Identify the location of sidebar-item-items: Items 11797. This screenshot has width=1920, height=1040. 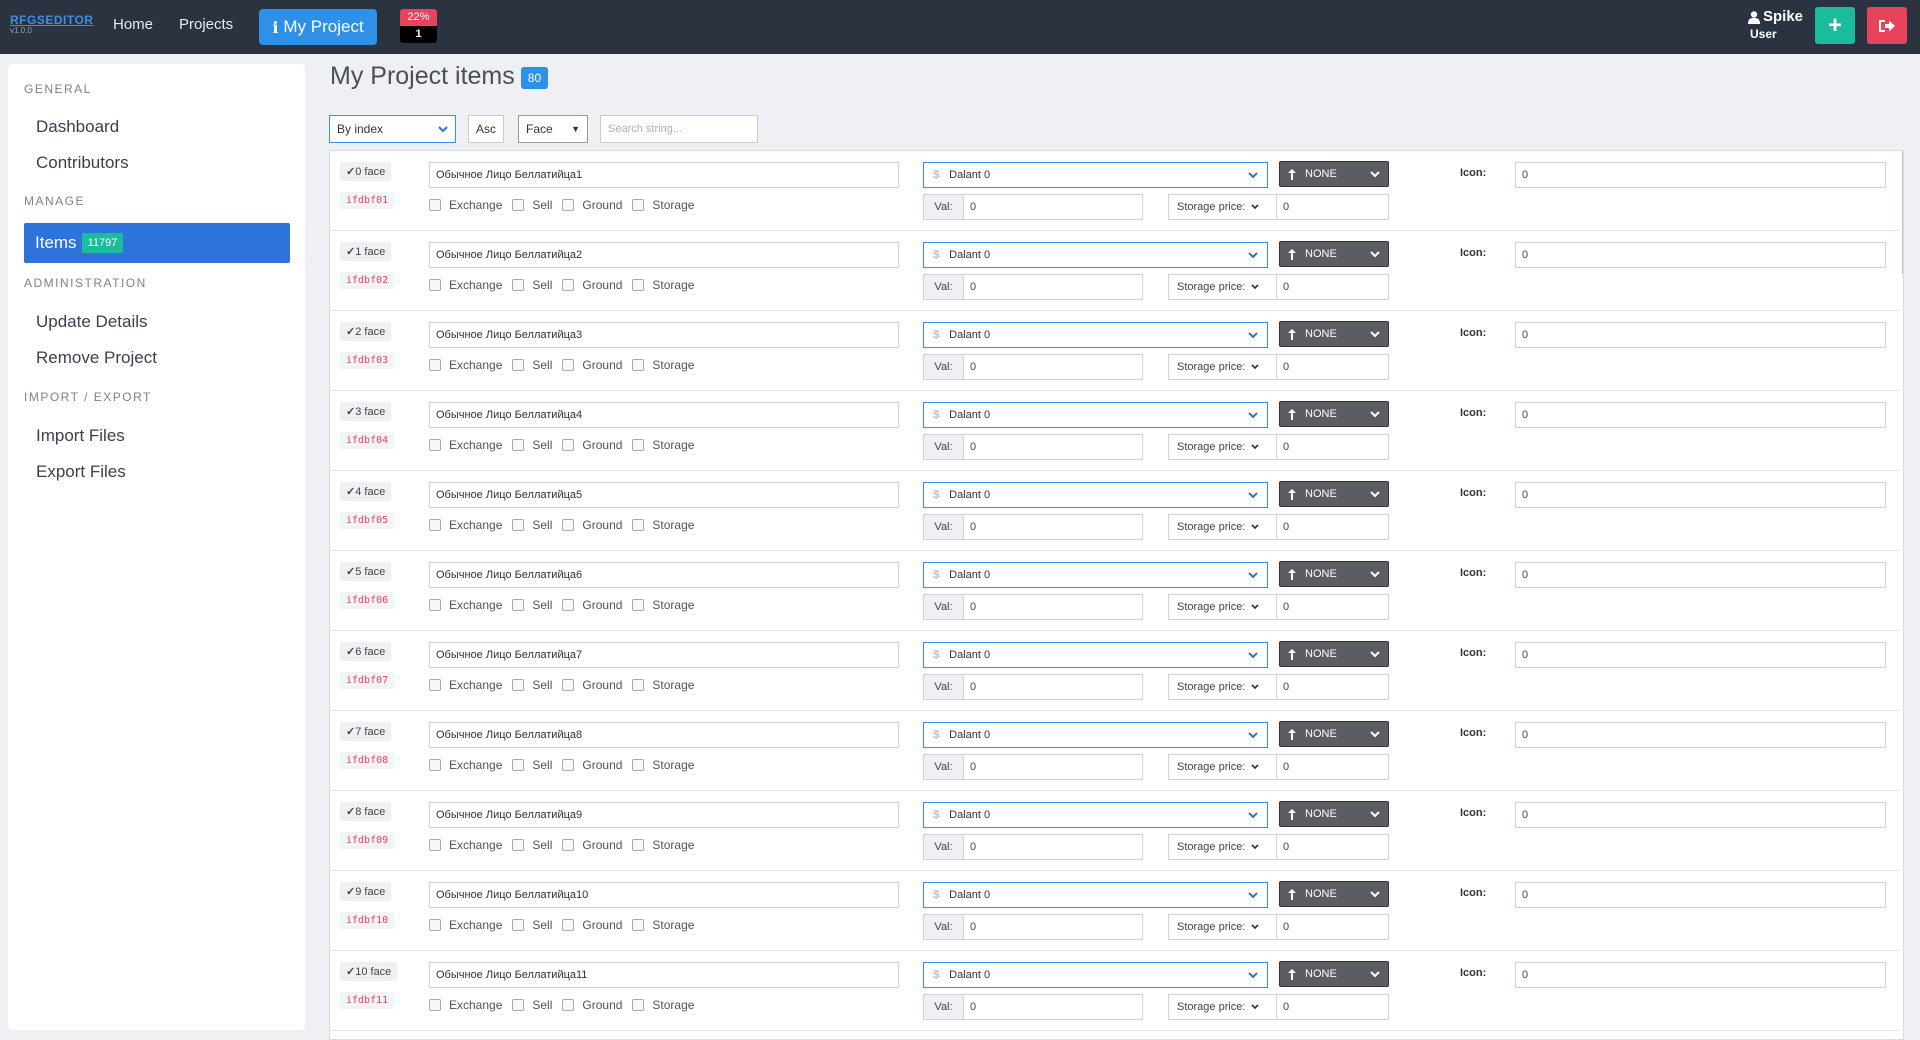
(157, 243).